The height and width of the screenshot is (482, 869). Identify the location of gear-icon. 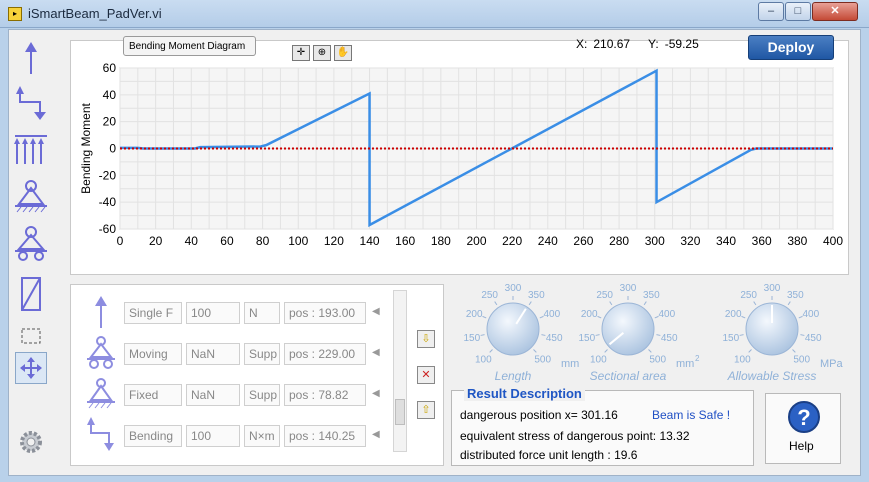
(31, 442).